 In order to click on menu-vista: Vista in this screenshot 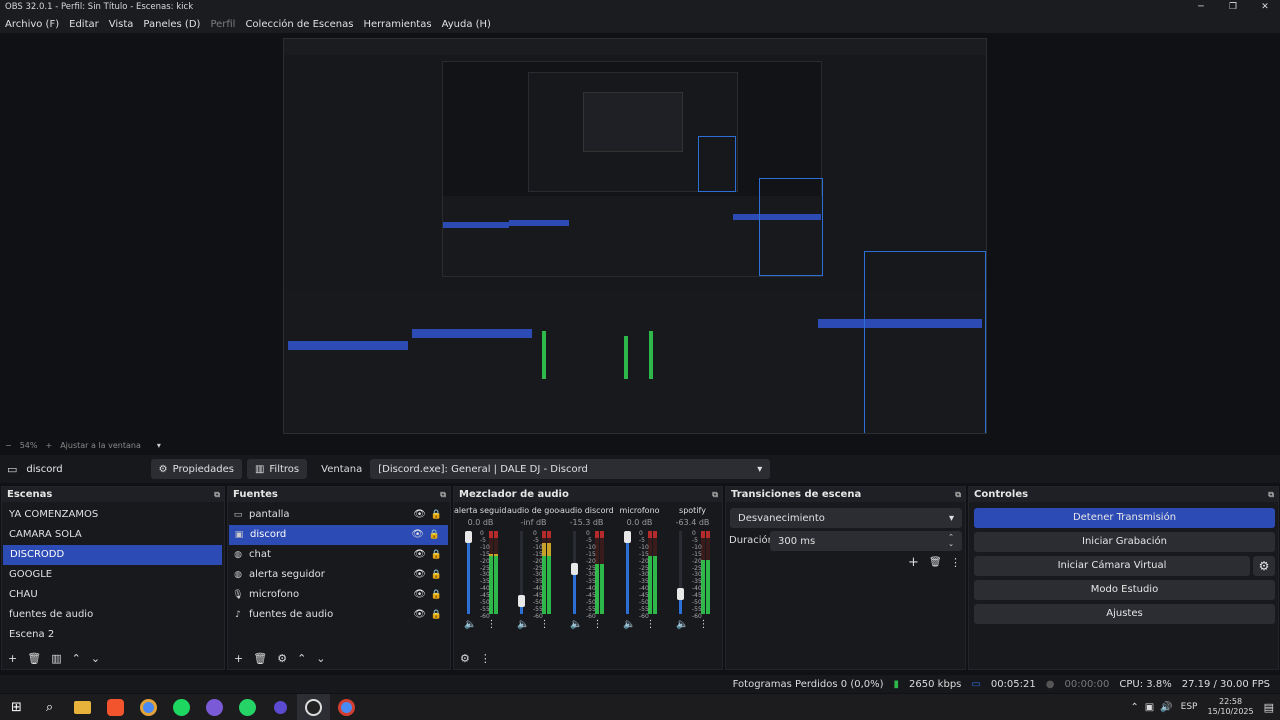, I will do `click(121, 24)`.